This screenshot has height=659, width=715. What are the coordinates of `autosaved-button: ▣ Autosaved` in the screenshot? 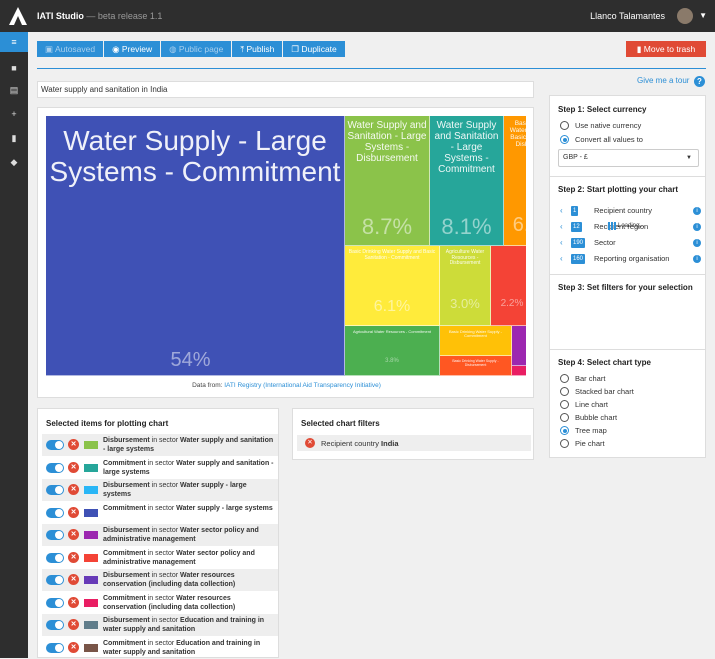 It's located at (70, 49).